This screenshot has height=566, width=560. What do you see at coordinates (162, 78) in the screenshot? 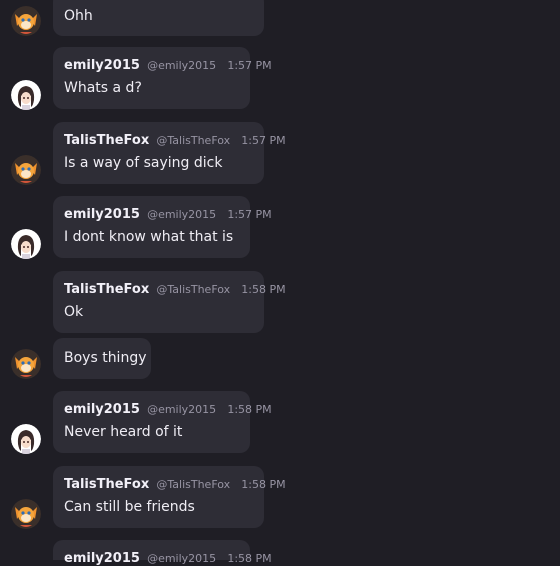
I see `message-bubble: emily2015 @emily2015 1:57 PM Whats a d?` at bounding box center [162, 78].